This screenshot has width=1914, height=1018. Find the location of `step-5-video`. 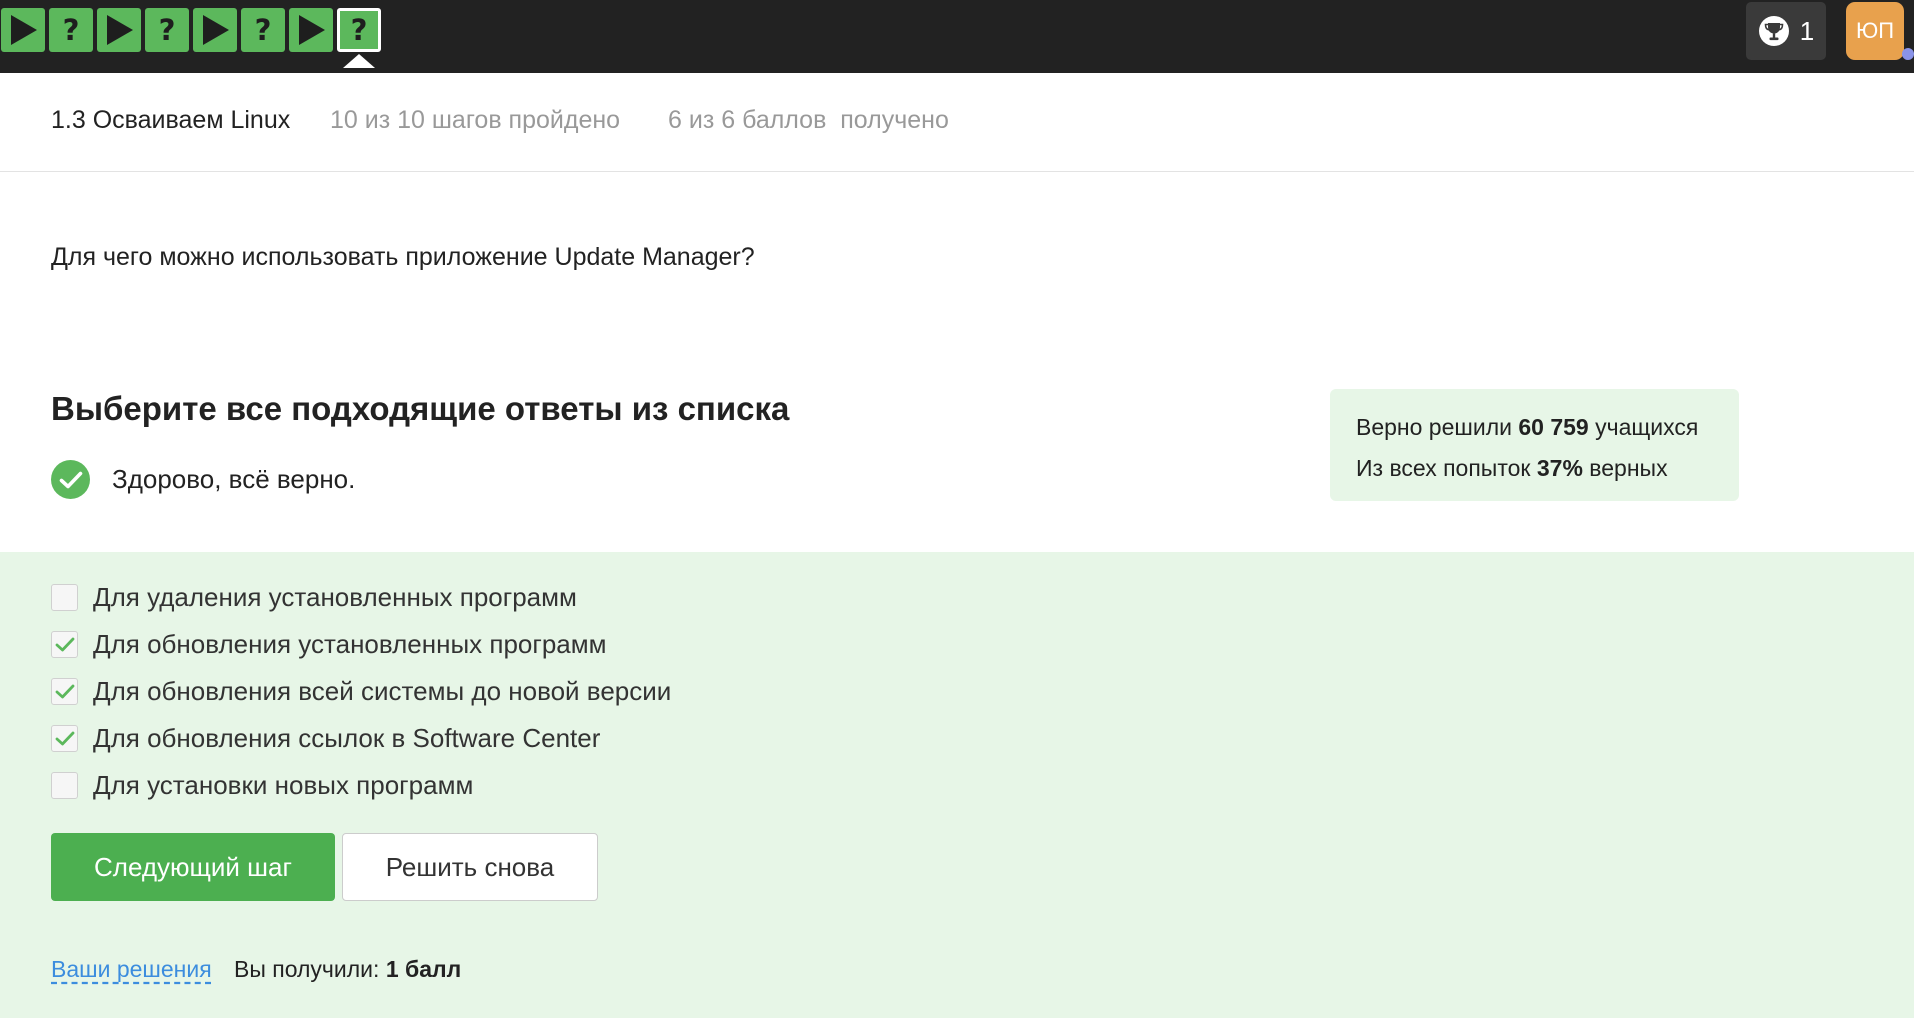

step-5-video is located at coordinates (215, 30).